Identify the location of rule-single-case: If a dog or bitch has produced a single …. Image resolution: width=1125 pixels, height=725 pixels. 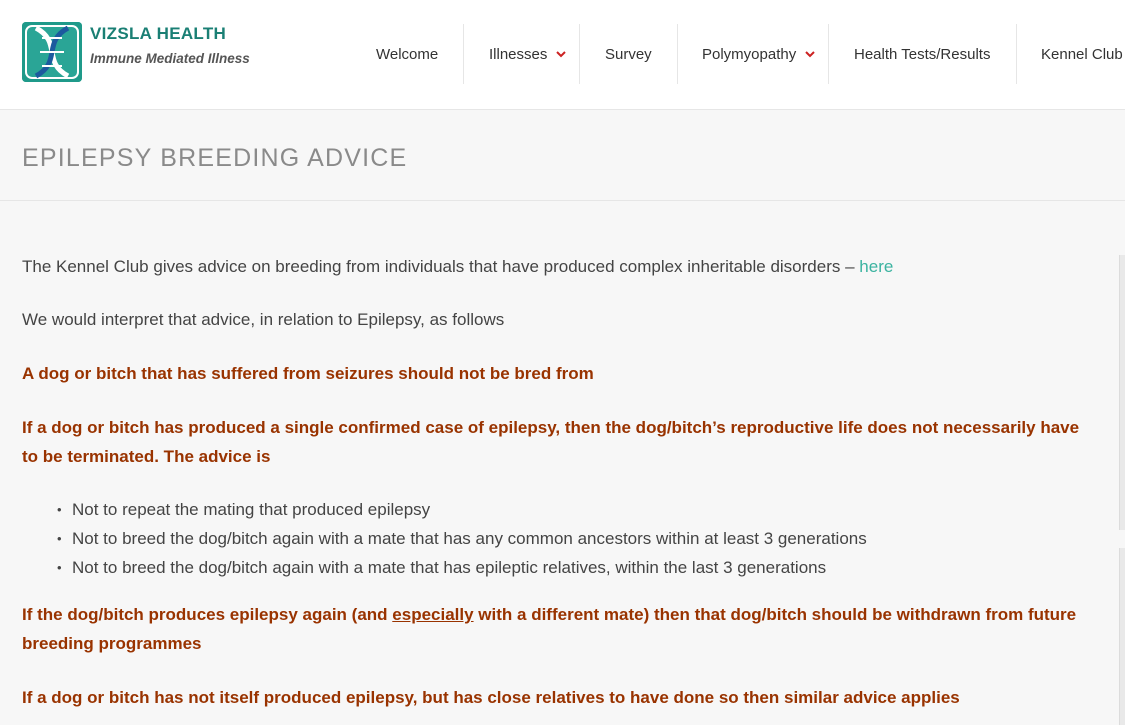
(551, 442).